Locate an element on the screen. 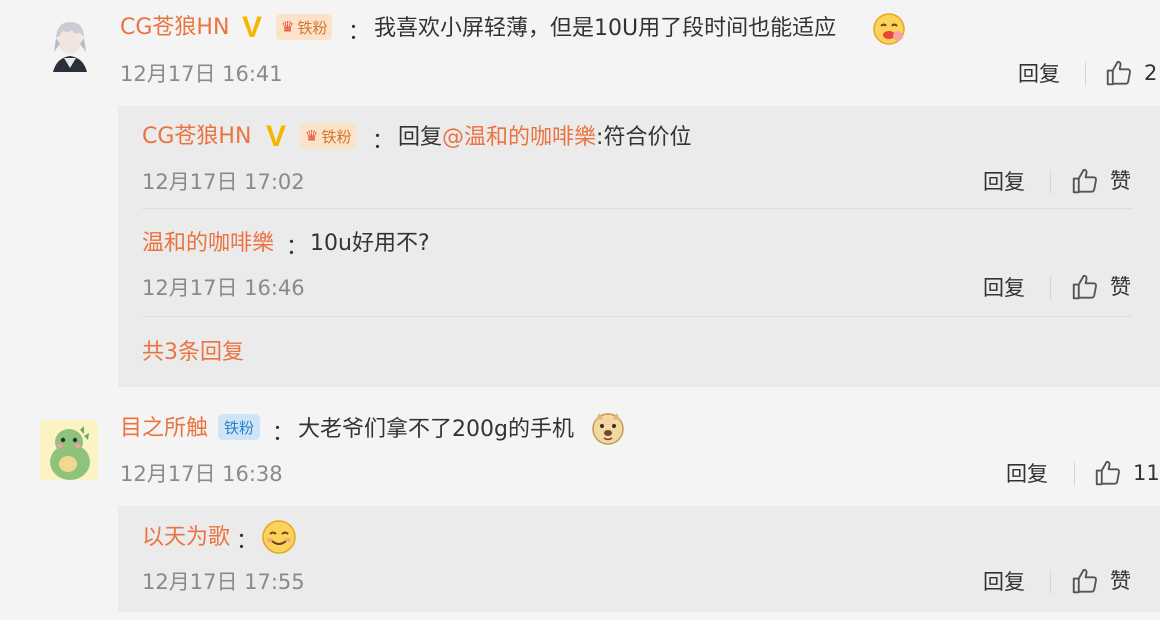  reply-text: 回复@温和的咖啡樂:符合价位 is located at coordinates (544, 138).